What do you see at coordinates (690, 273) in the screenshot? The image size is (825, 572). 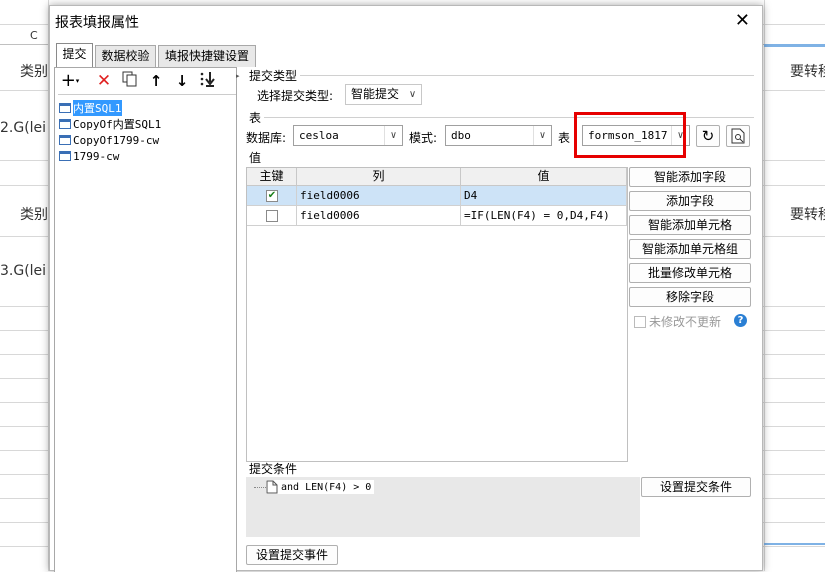 I see `batch-modify-cell-button: 批量修改单元格` at bounding box center [690, 273].